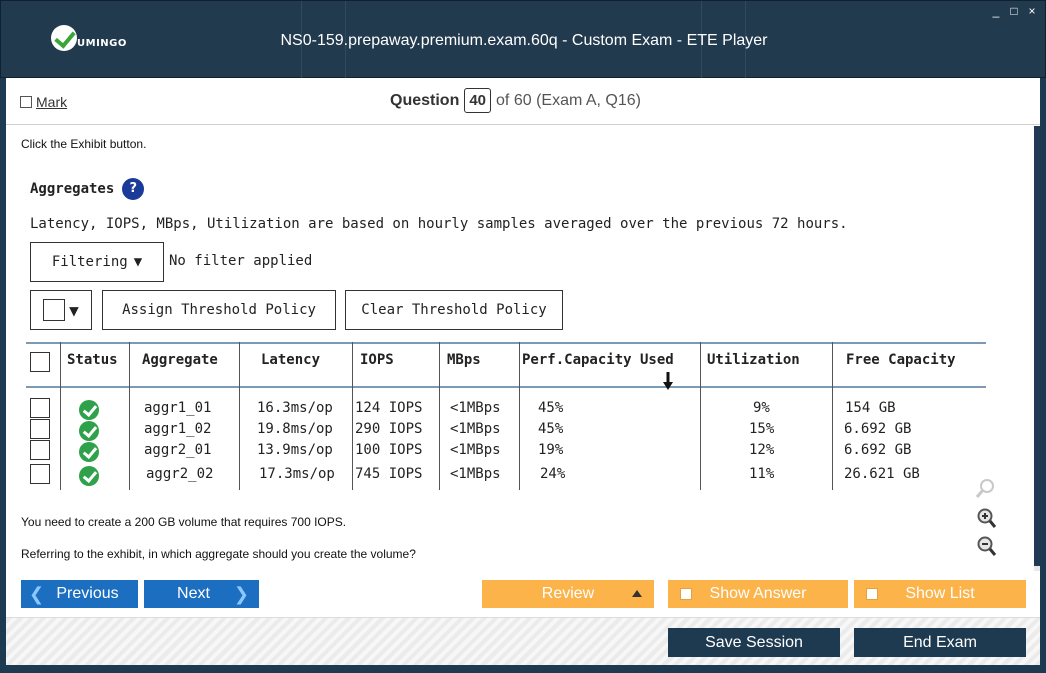 Image resolution: width=1046 pixels, height=673 pixels. I want to click on question-label: Question, so click(425, 100).